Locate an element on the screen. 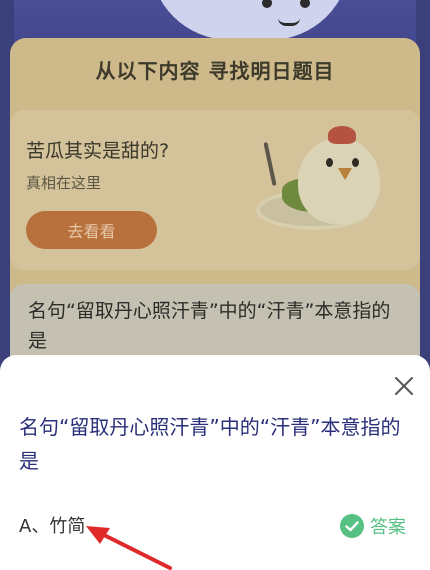 The width and height of the screenshot is (430, 570). red-arrow-annotation is located at coordinates (129, 548).